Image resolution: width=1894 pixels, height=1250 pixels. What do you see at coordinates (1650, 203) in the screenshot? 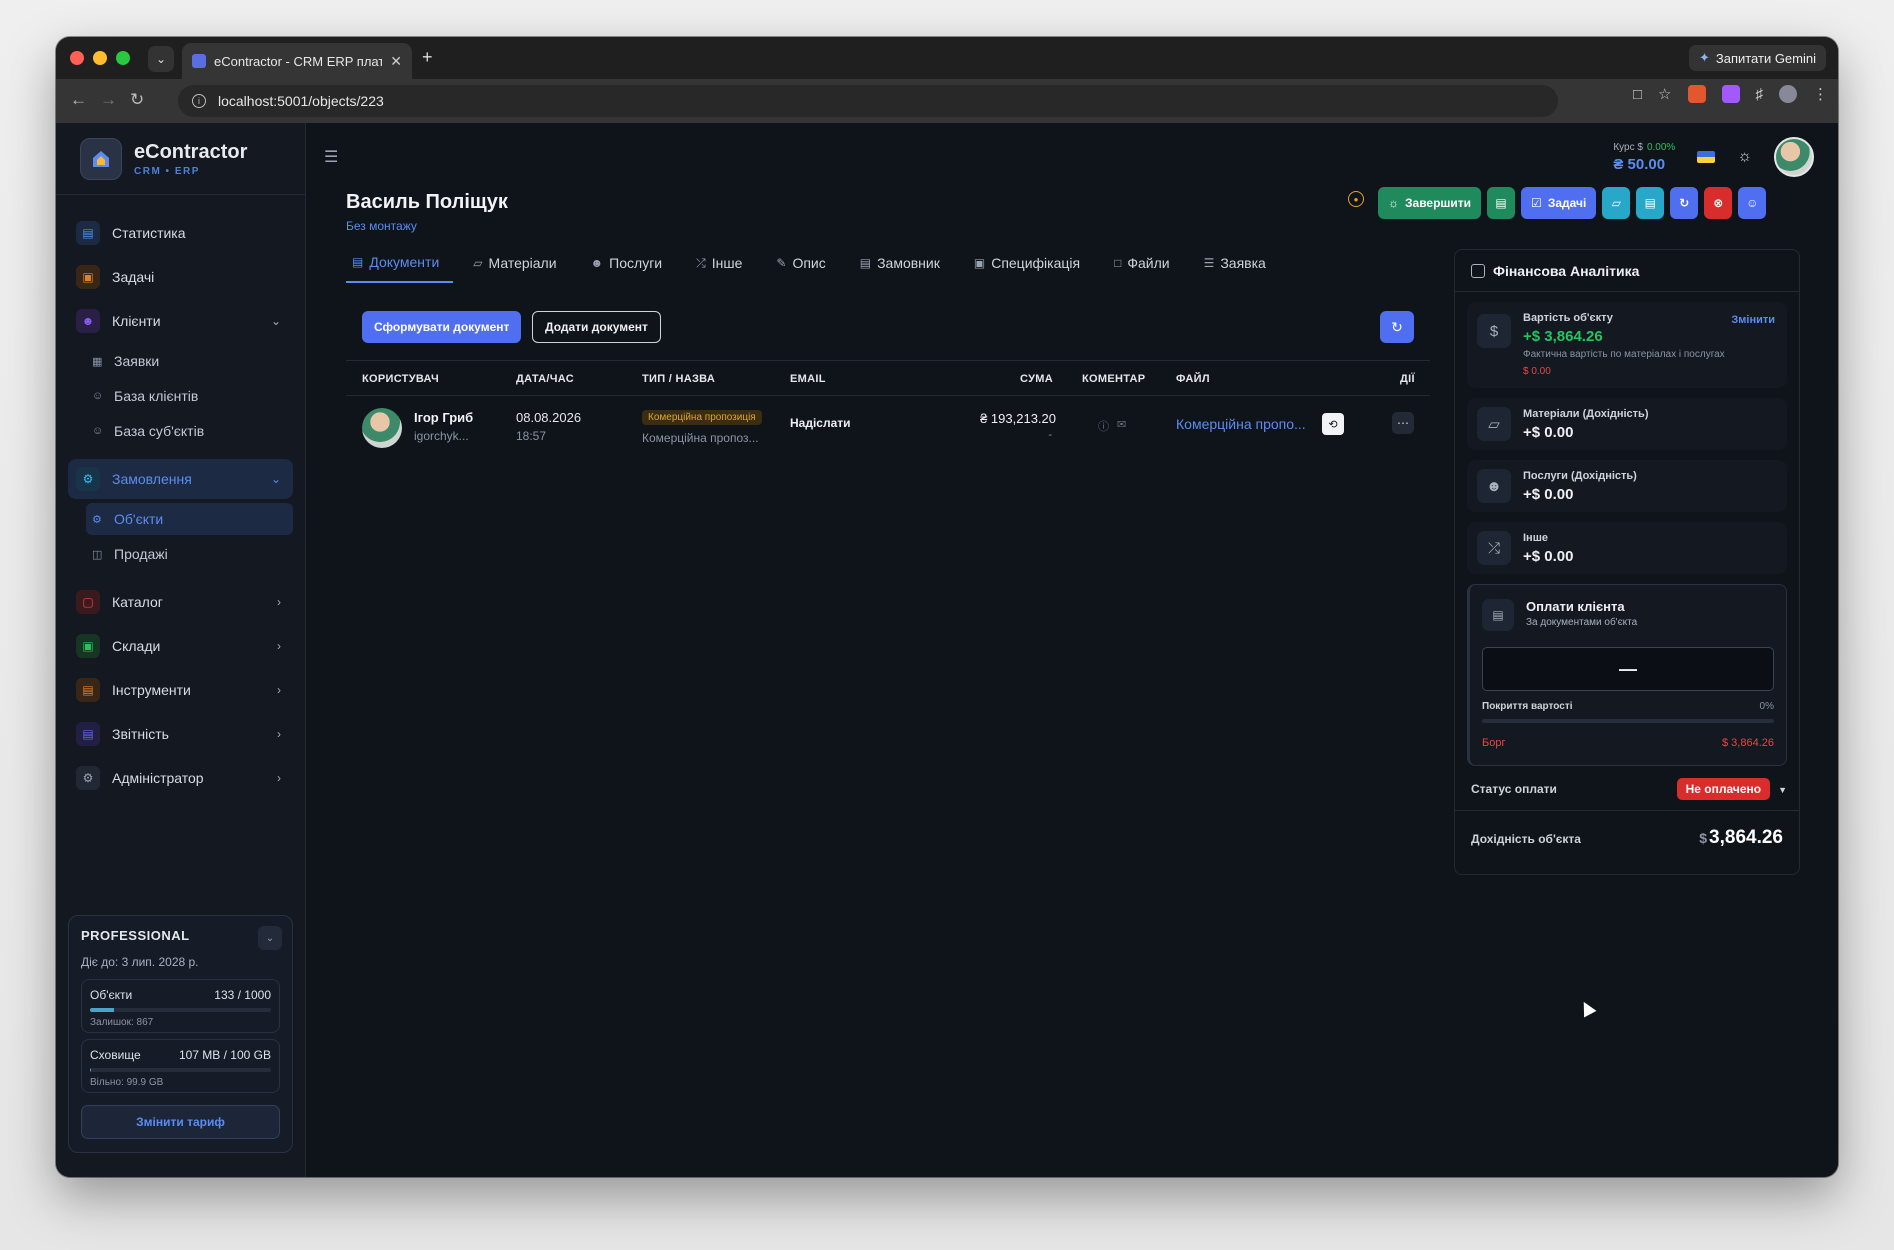
I see `chart-action-button: ▤` at bounding box center [1650, 203].